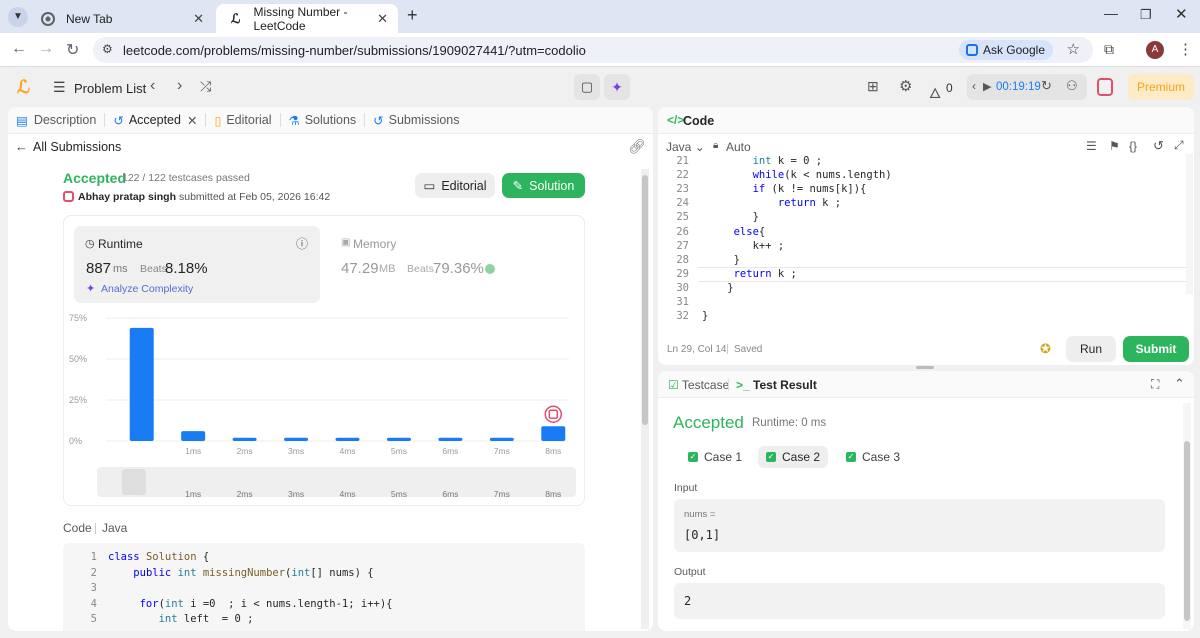 The image size is (1200, 638). What do you see at coordinates (1181, 14) in the screenshot?
I see `close-window-icon: ✕` at bounding box center [1181, 14].